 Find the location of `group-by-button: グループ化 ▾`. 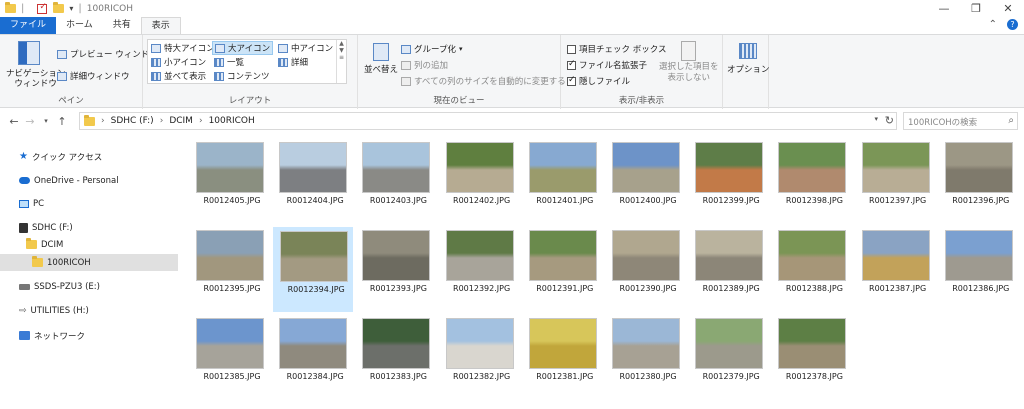

group-by-button: グループ化 ▾ is located at coordinates (432, 49).